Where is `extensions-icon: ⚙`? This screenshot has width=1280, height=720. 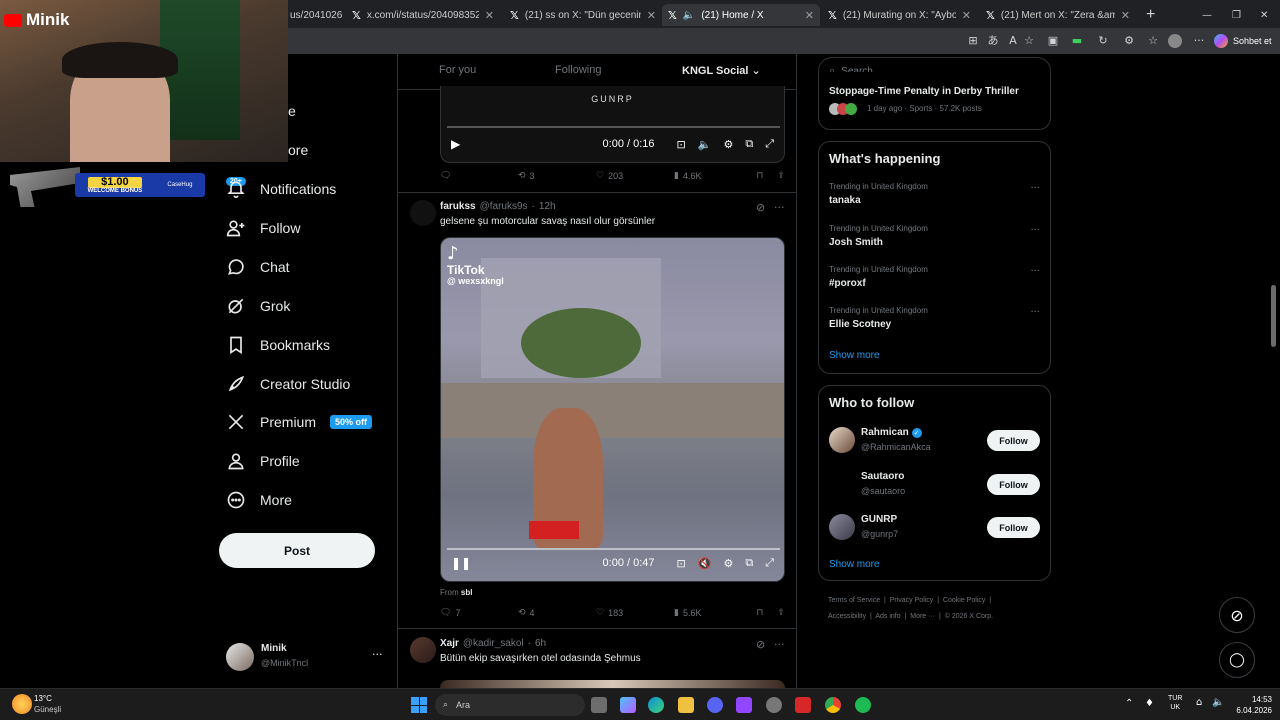 extensions-icon: ⚙ is located at coordinates (1129, 41).